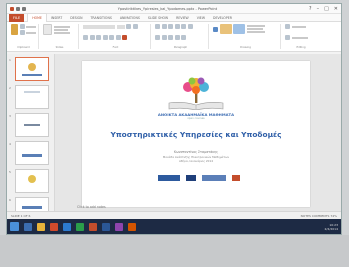  What do you see at coordinates (236, 178) in the screenshot?
I see `ministry-logo-icon` at bounding box center [236, 178].